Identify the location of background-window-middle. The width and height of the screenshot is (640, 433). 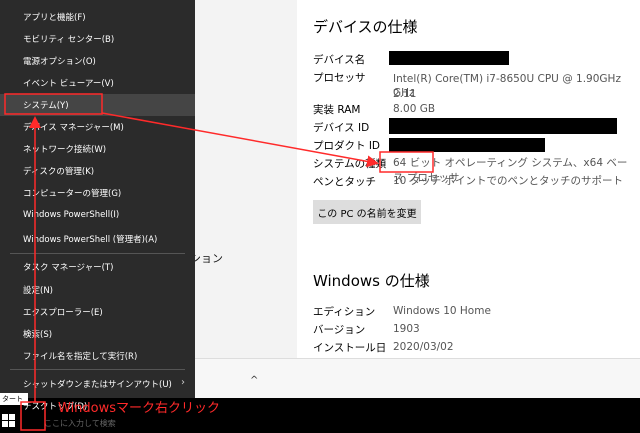
(246, 179).